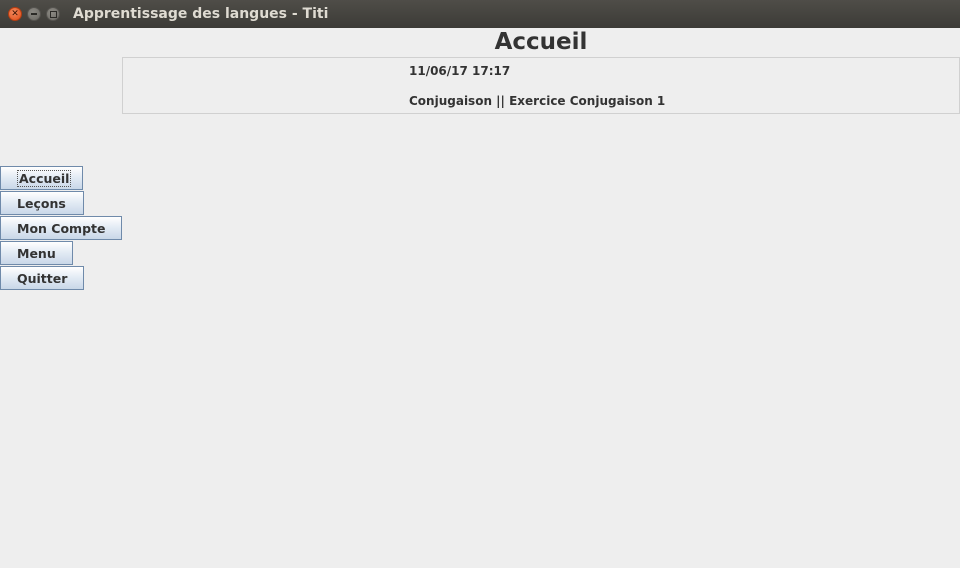  Describe the element at coordinates (537, 101) in the screenshot. I see `last-activity-label: Conjugaison || Exercice Conjugaison 1` at that location.